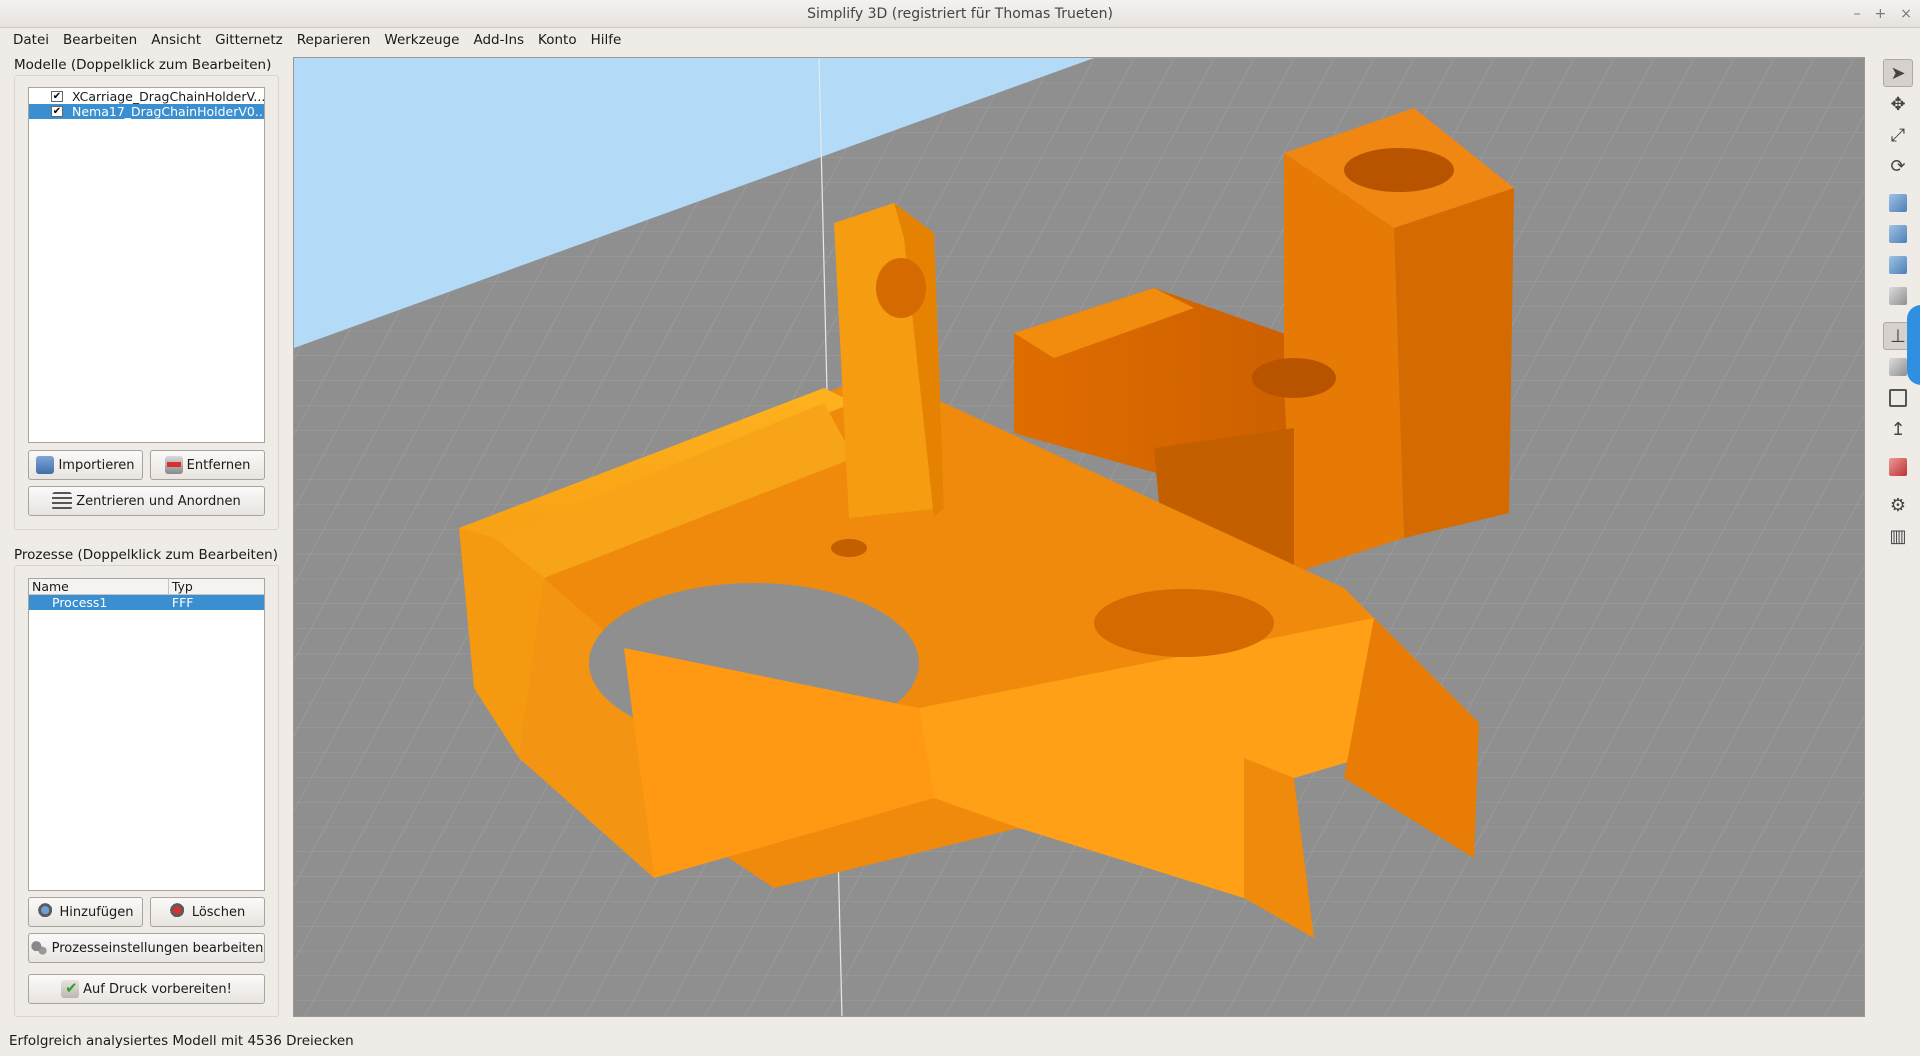 The image size is (1920, 1056). Describe the element at coordinates (176, 40) in the screenshot. I see `menu-ansicht: Ansicht` at that location.